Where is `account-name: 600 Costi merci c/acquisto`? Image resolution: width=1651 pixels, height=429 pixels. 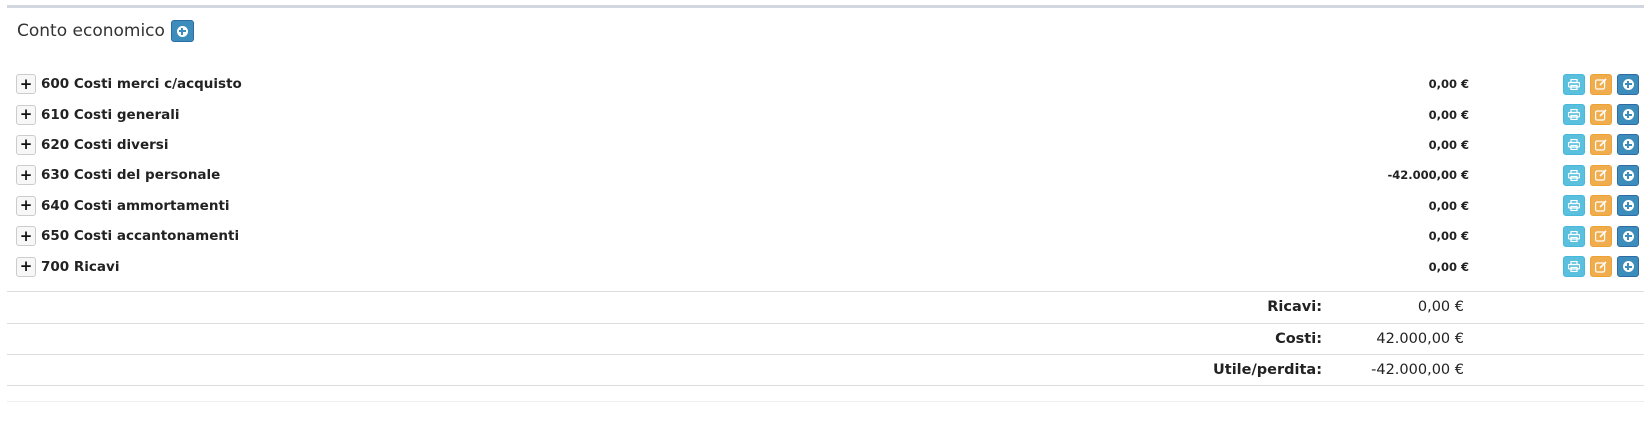 account-name: 600 Costi merci c/acquisto is located at coordinates (141, 84).